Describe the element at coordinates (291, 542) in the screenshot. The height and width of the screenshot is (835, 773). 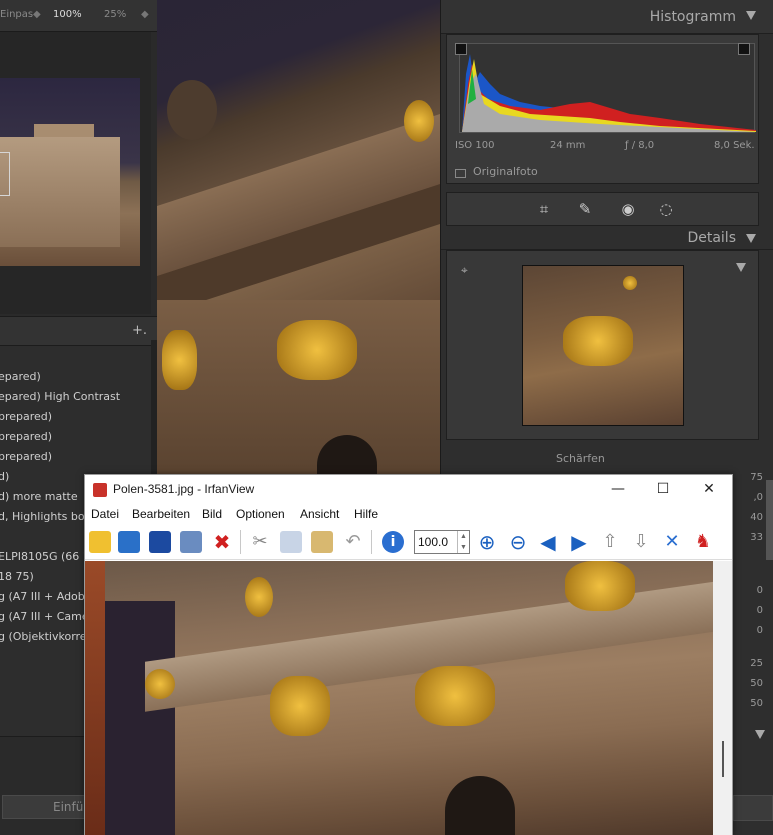
I see `copy-icon` at that location.